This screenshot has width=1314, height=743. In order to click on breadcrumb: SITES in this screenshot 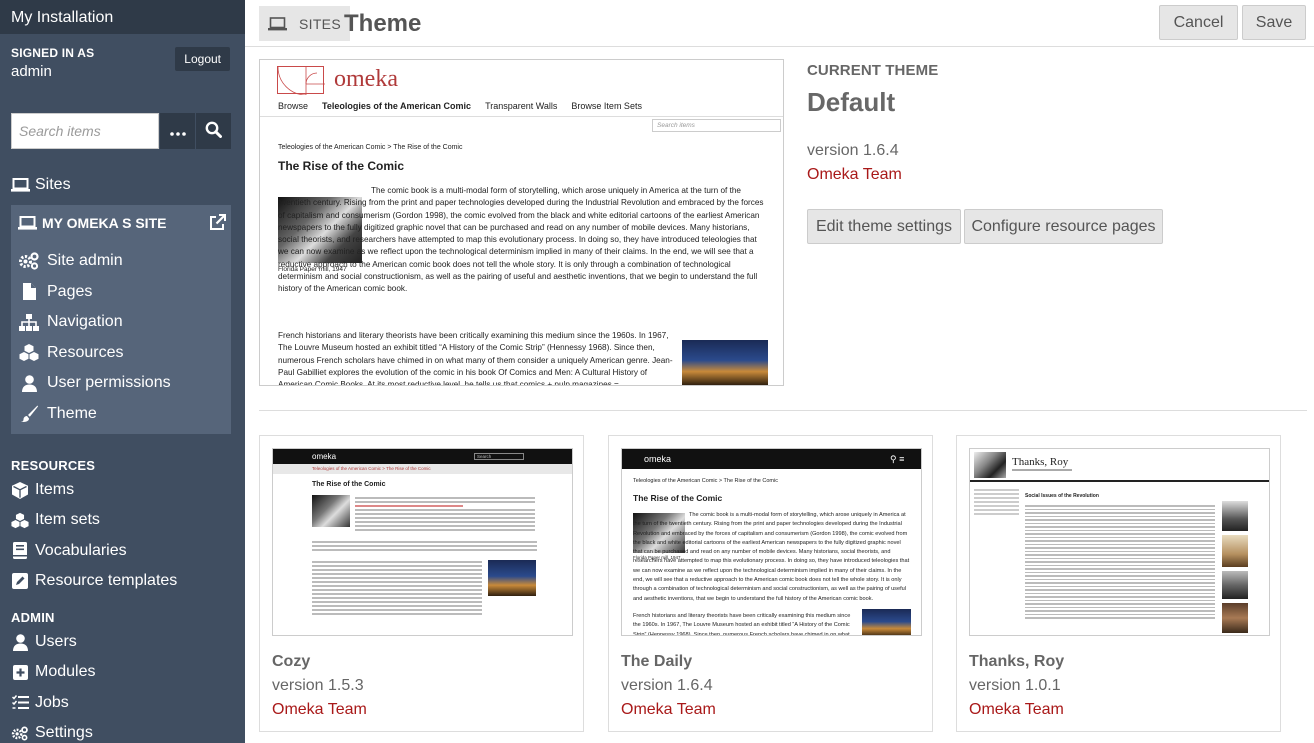, I will do `click(304, 23)`.